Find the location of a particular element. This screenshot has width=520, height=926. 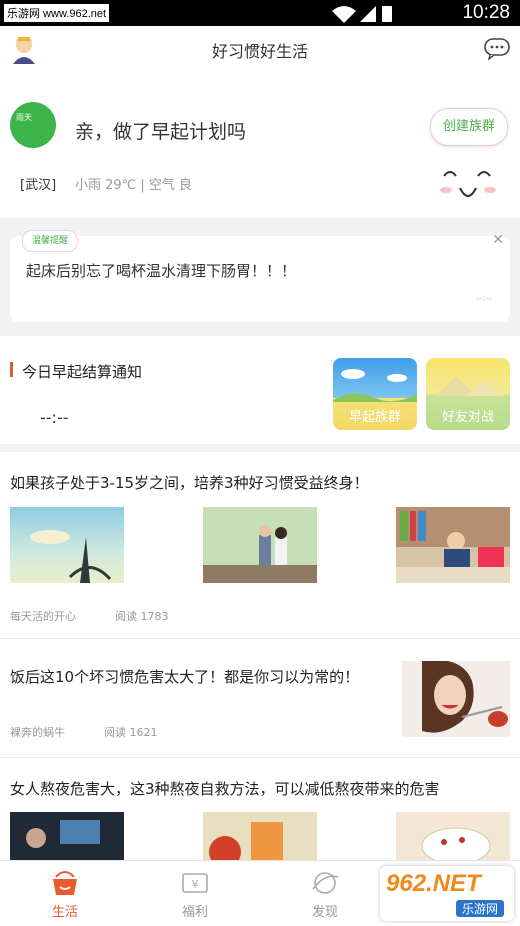

friend-battle-label: 好友对战 is located at coordinates (467, 417).